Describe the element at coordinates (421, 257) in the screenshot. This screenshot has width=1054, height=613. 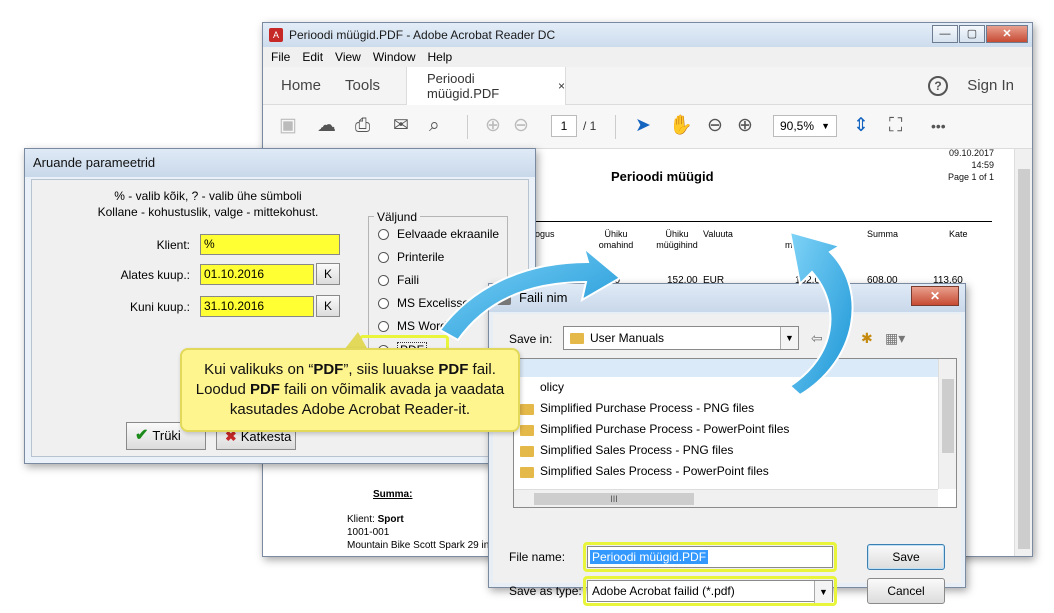
I see `radio-label: Printerile` at that location.